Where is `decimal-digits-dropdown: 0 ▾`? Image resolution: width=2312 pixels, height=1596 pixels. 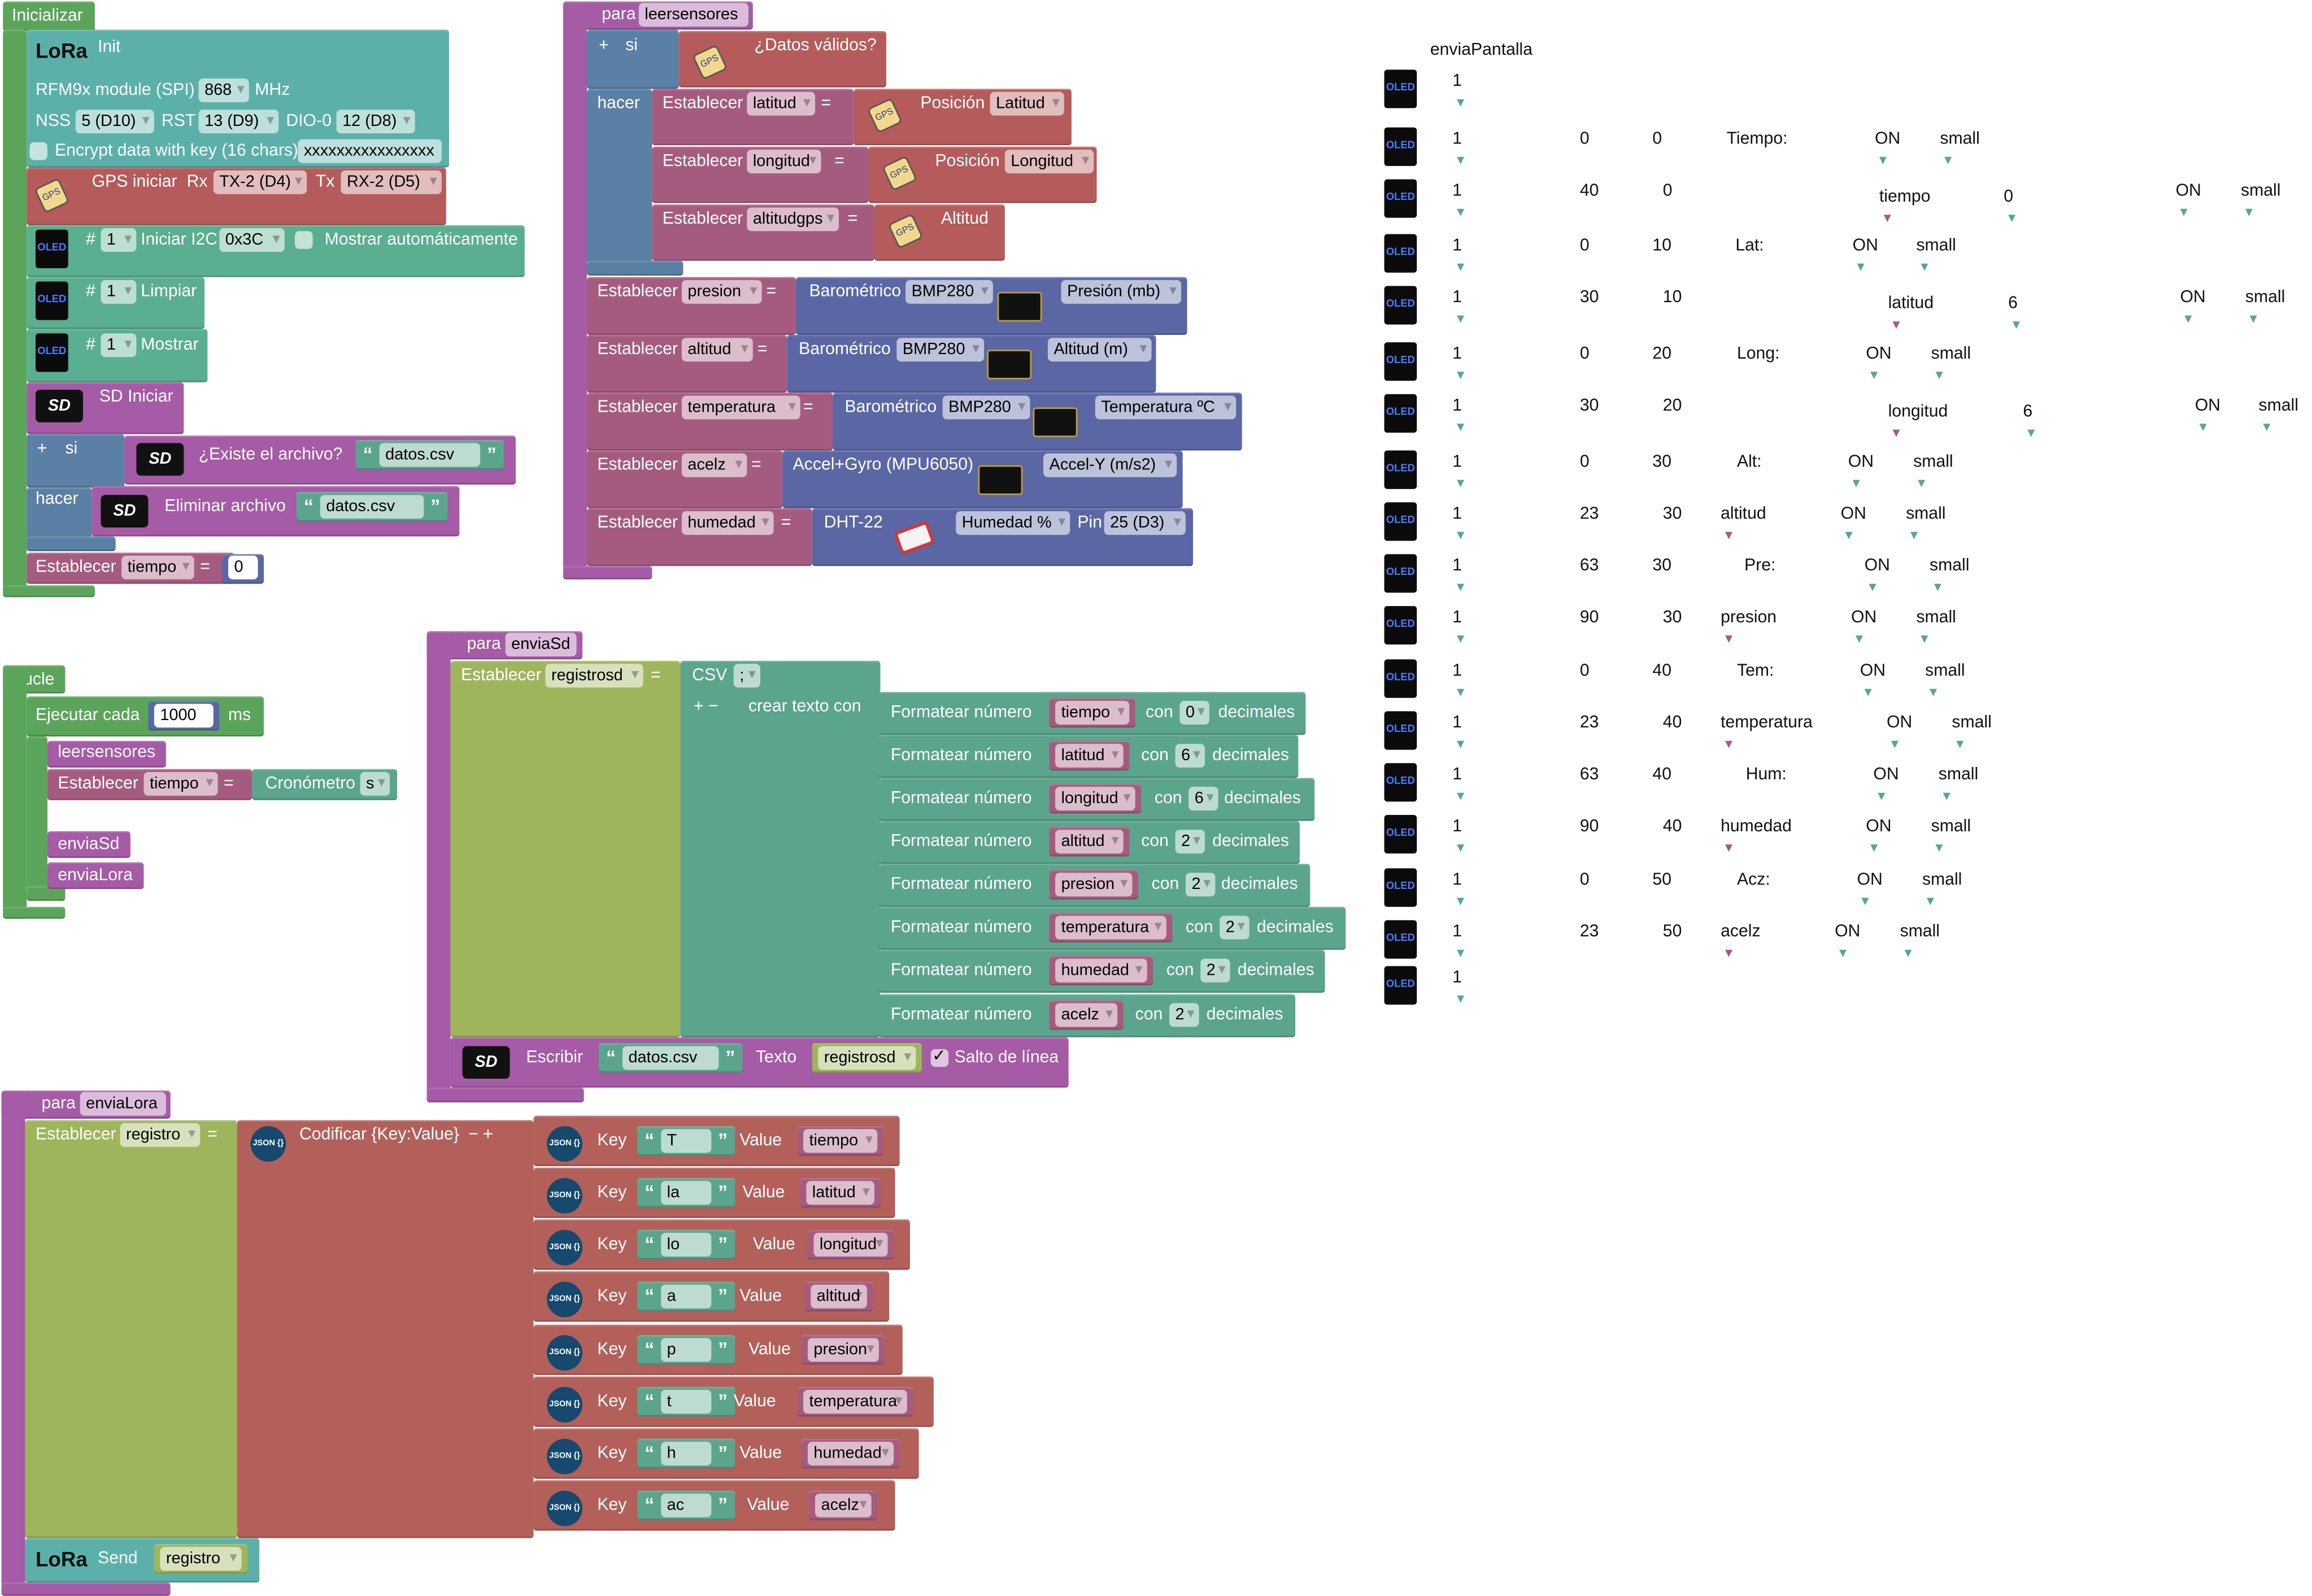 decimal-digits-dropdown: 0 ▾ is located at coordinates (2009, 208).